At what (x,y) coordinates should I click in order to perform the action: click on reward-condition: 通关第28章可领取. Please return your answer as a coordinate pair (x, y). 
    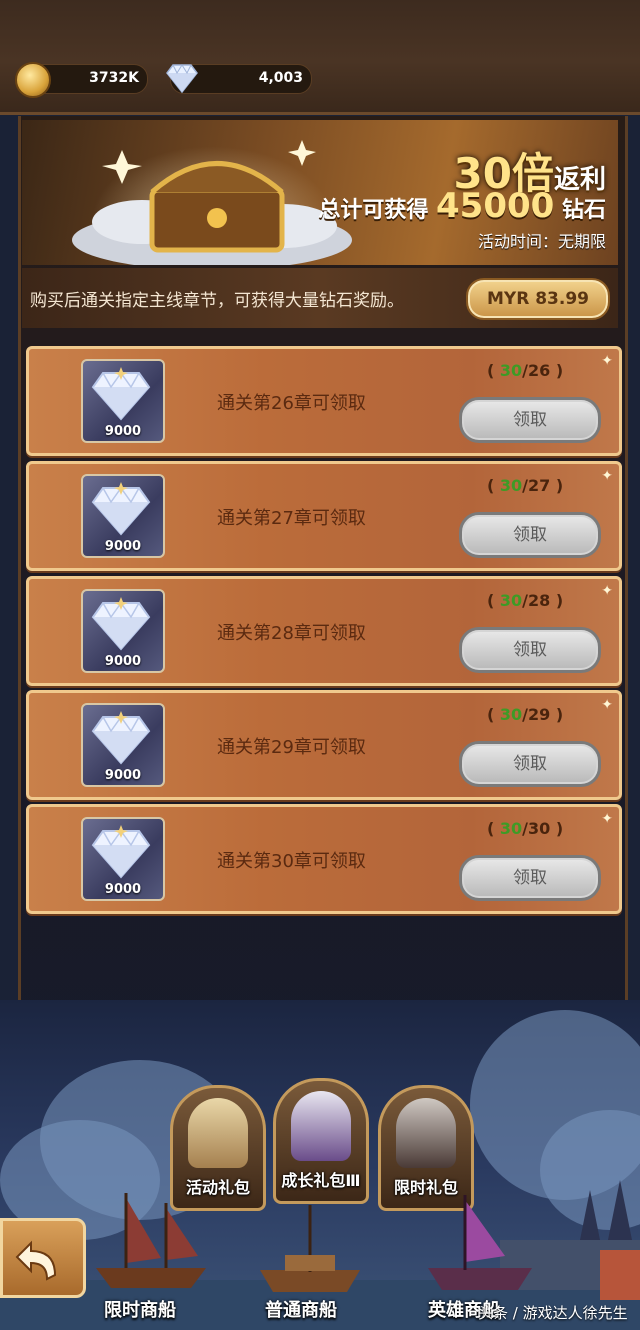
    Looking at the image, I should click on (291, 633).